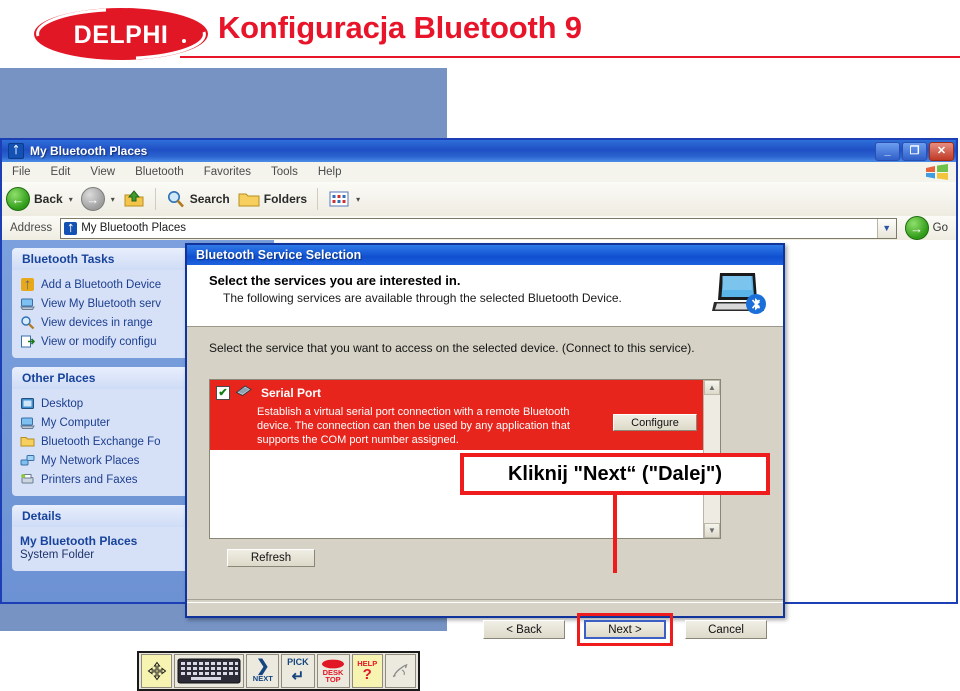 This screenshot has height=691, width=960. What do you see at coordinates (485, 255) in the screenshot?
I see `dialog-titlebar: Bluetooth Service Selection` at bounding box center [485, 255].